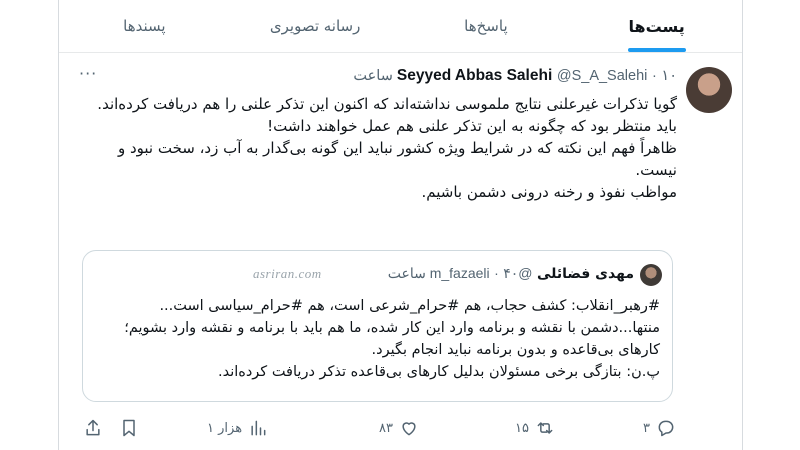 This screenshot has height=450, width=800. I want to click on bookmark-icon, so click(129, 428).